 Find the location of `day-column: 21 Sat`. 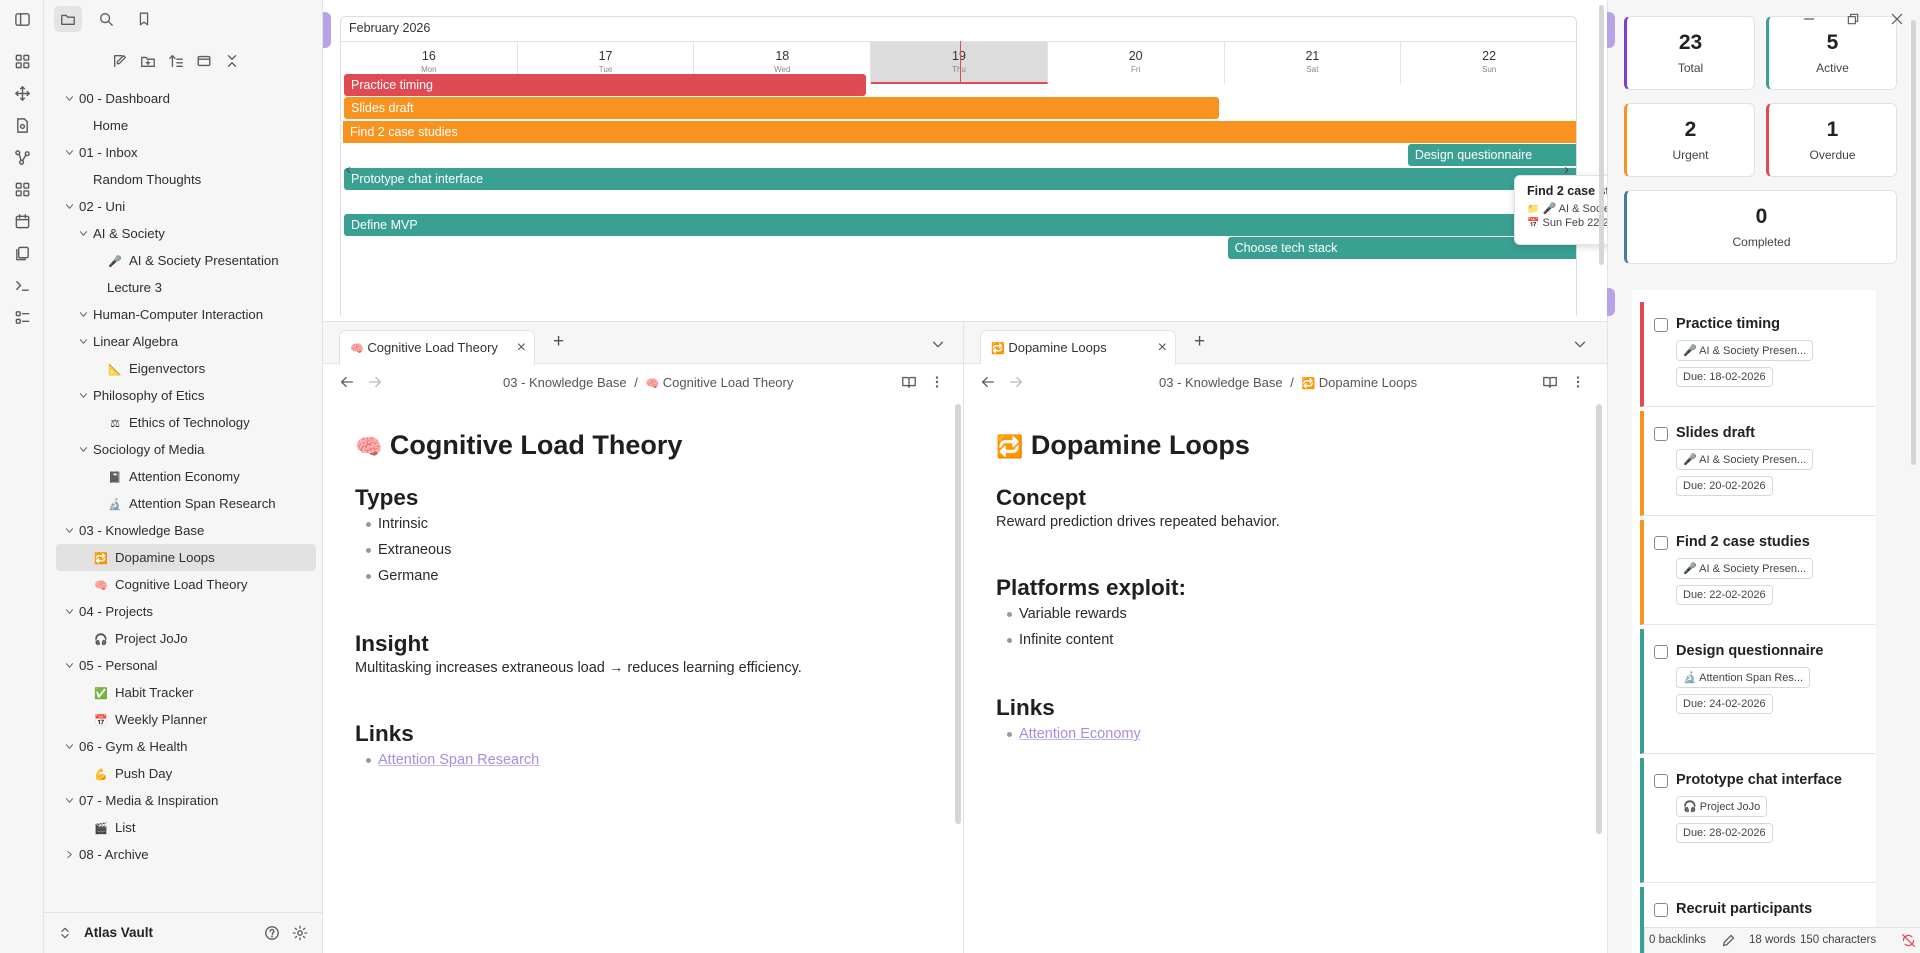

day-column: 21 Sat is located at coordinates (1313, 62).